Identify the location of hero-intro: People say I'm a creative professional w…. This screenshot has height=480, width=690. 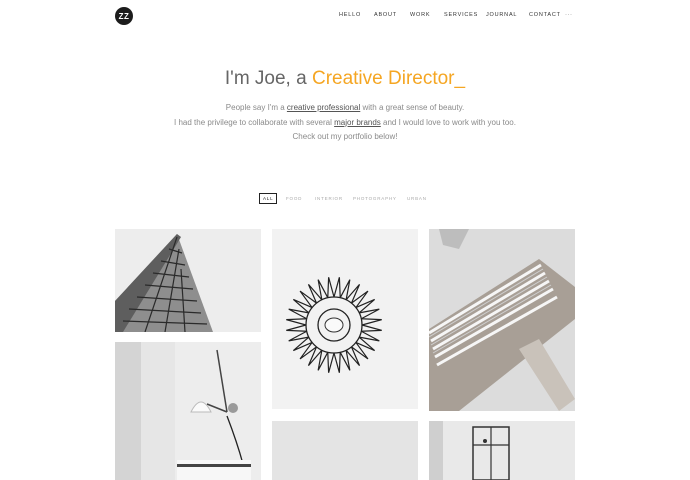
(345, 123).